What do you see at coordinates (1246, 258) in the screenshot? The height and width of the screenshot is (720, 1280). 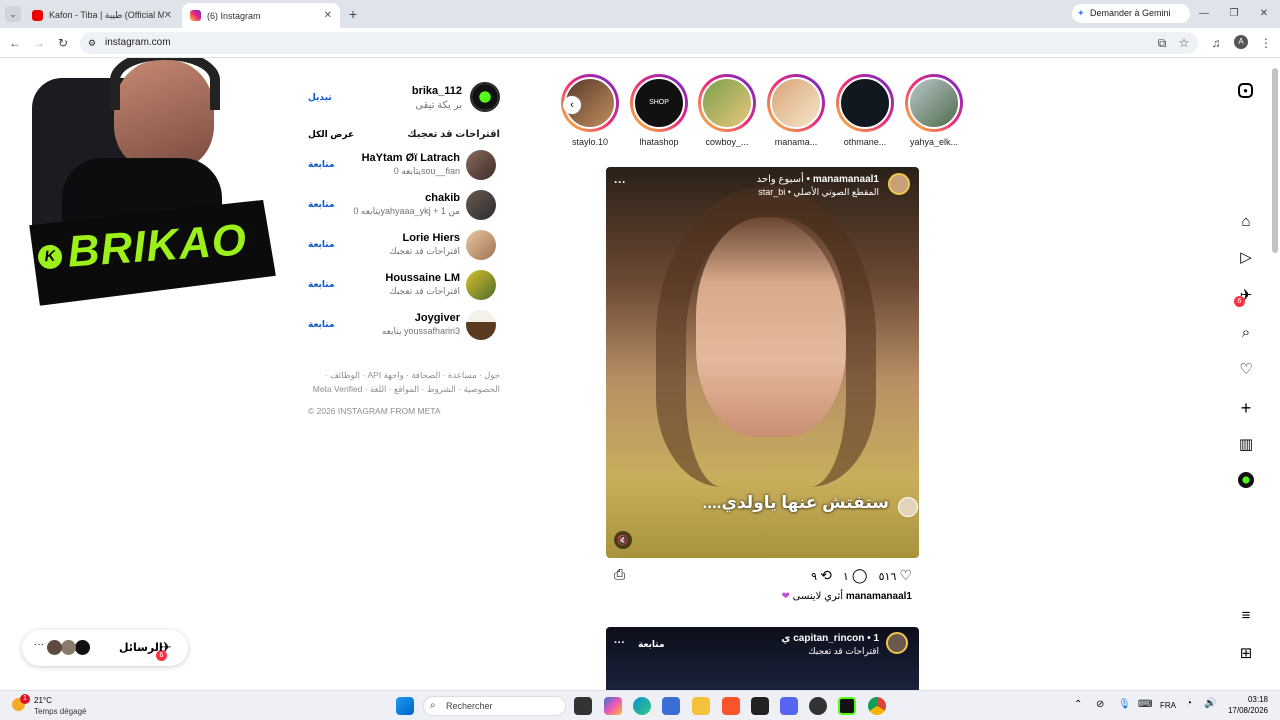 I see `reels-icon: ▷` at bounding box center [1246, 258].